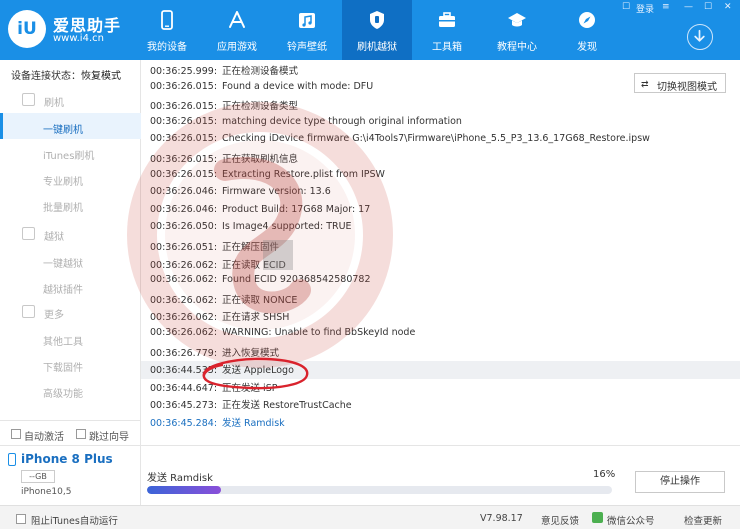 The width and height of the screenshot is (740, 529). Describe the element at coordinates (666, 7) in the screenshot. I see `menu-icon: ≡` at that location.